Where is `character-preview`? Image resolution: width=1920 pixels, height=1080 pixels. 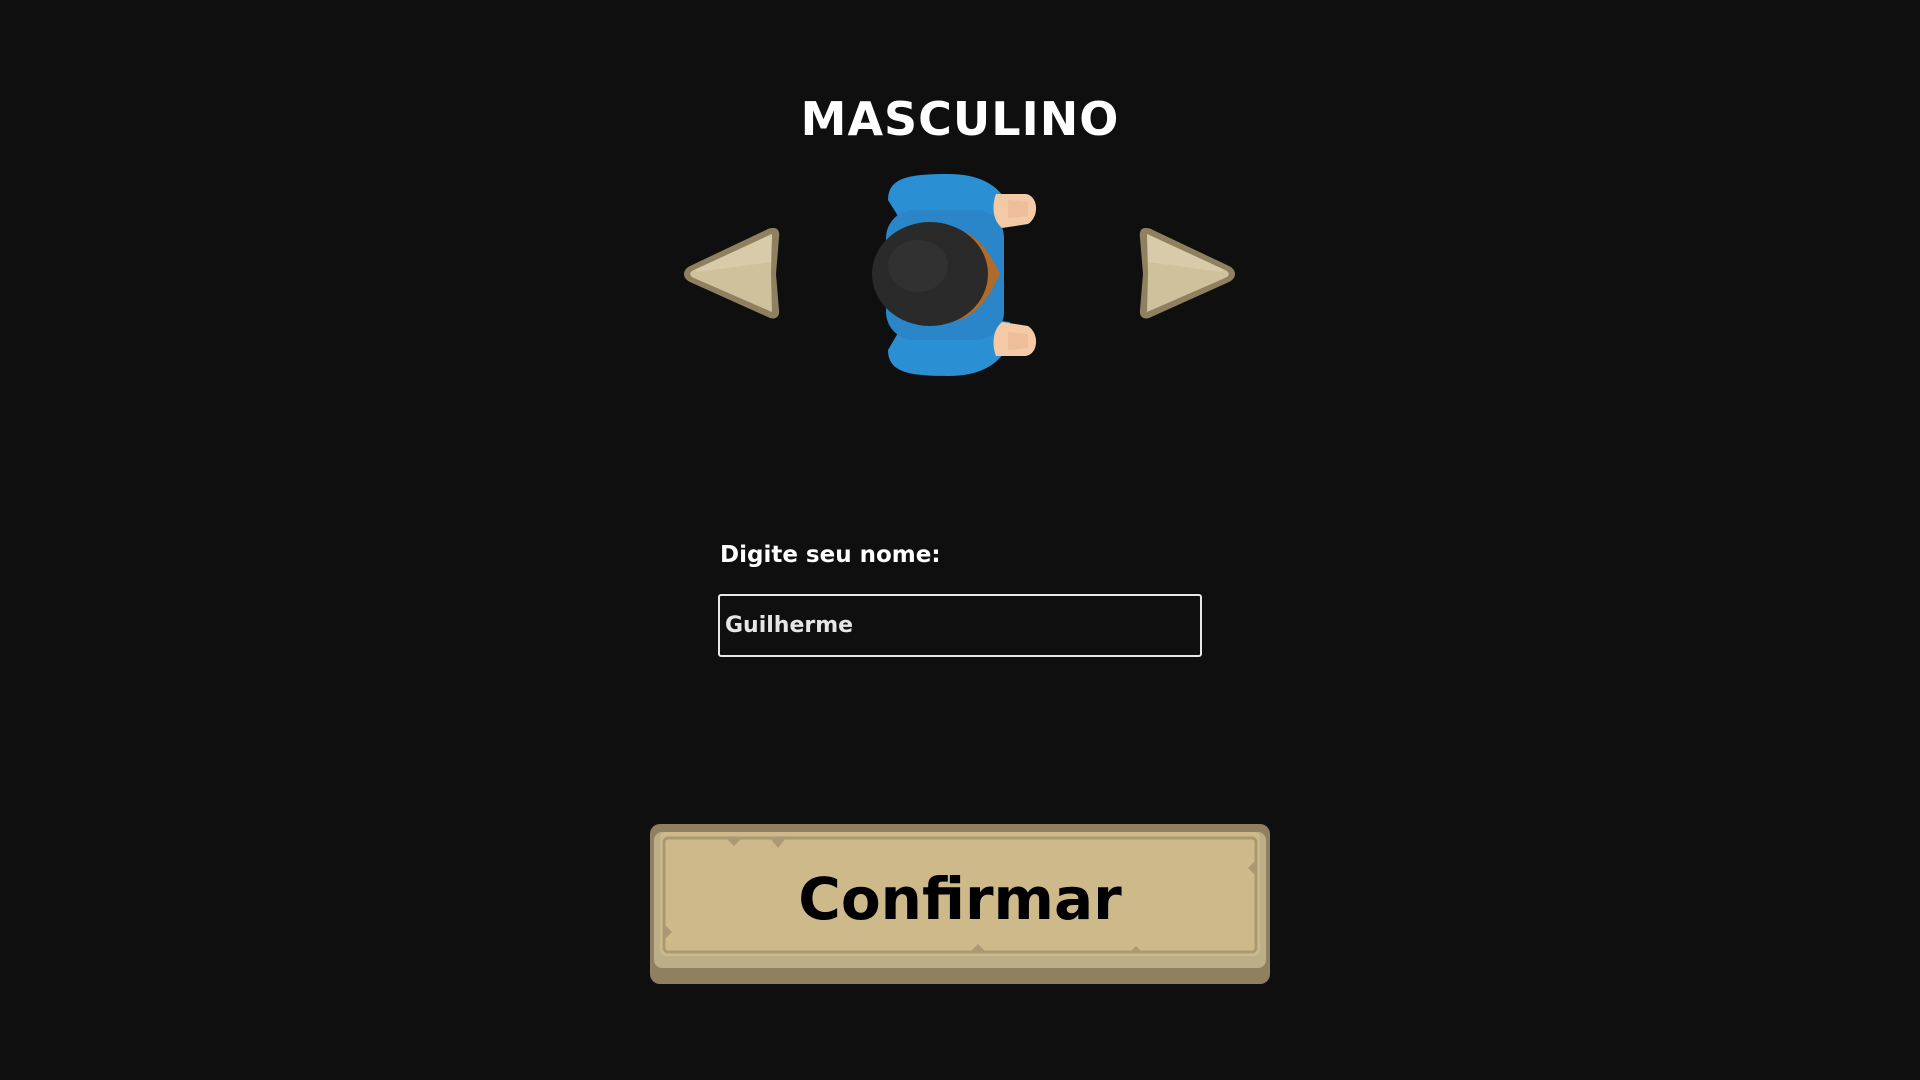 character-preview is located at coordinates (968, 275).